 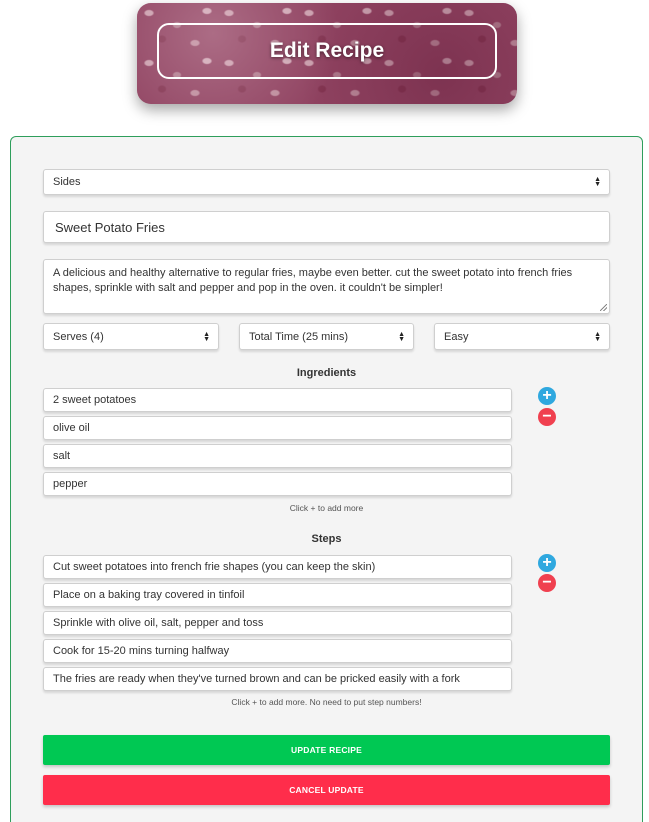 What do you see at coordinates (70, 484) in the screenshot?
I see `ingredient-value: pepper` at bounding box center [70, 484].